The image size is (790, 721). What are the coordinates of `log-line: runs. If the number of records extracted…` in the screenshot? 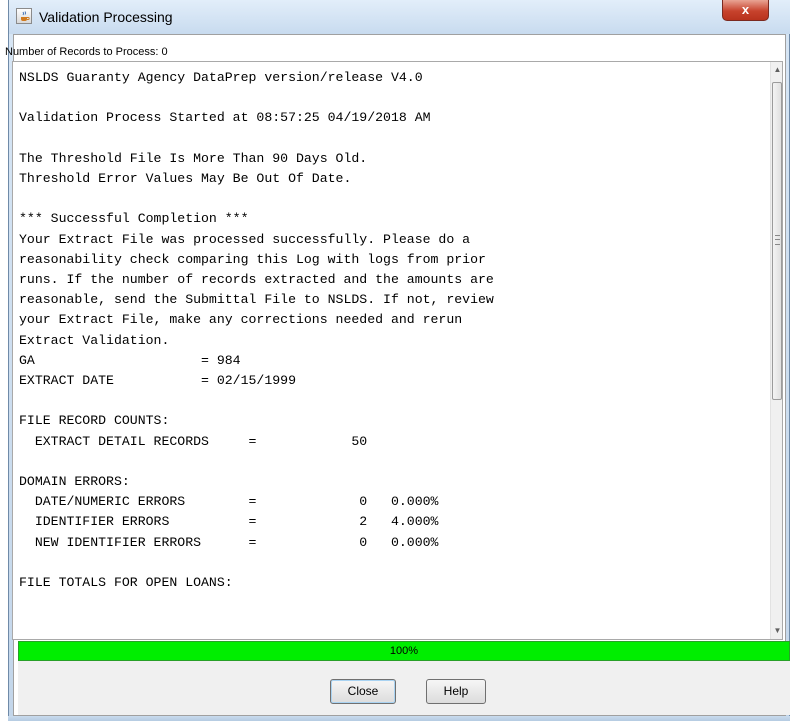 It's located at (256, 280).